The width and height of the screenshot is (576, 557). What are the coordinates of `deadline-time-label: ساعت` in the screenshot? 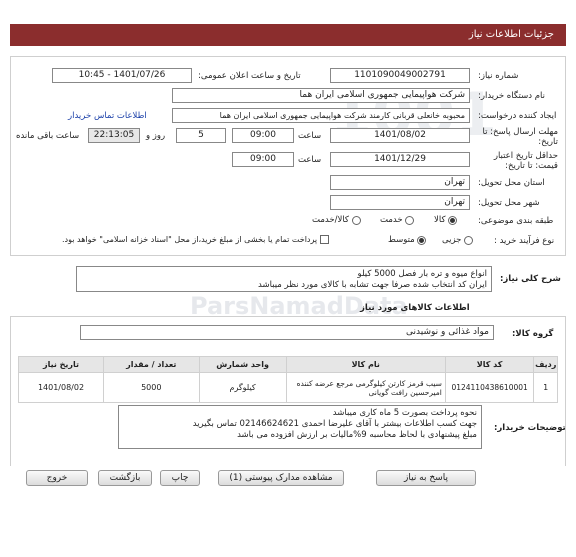 It's located at (310, 136).